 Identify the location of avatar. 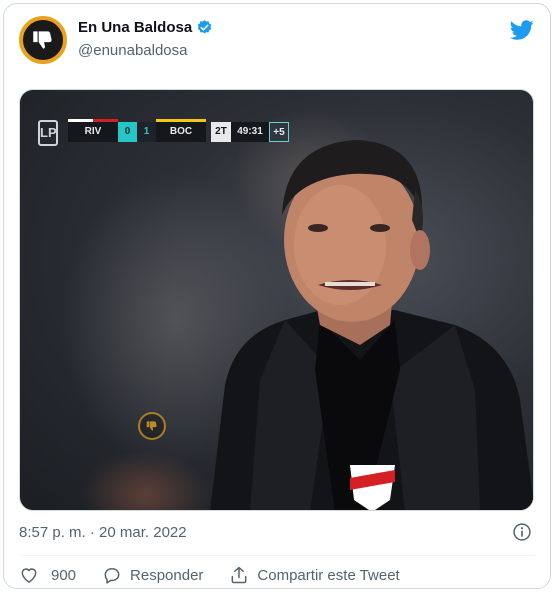
(43, 40).